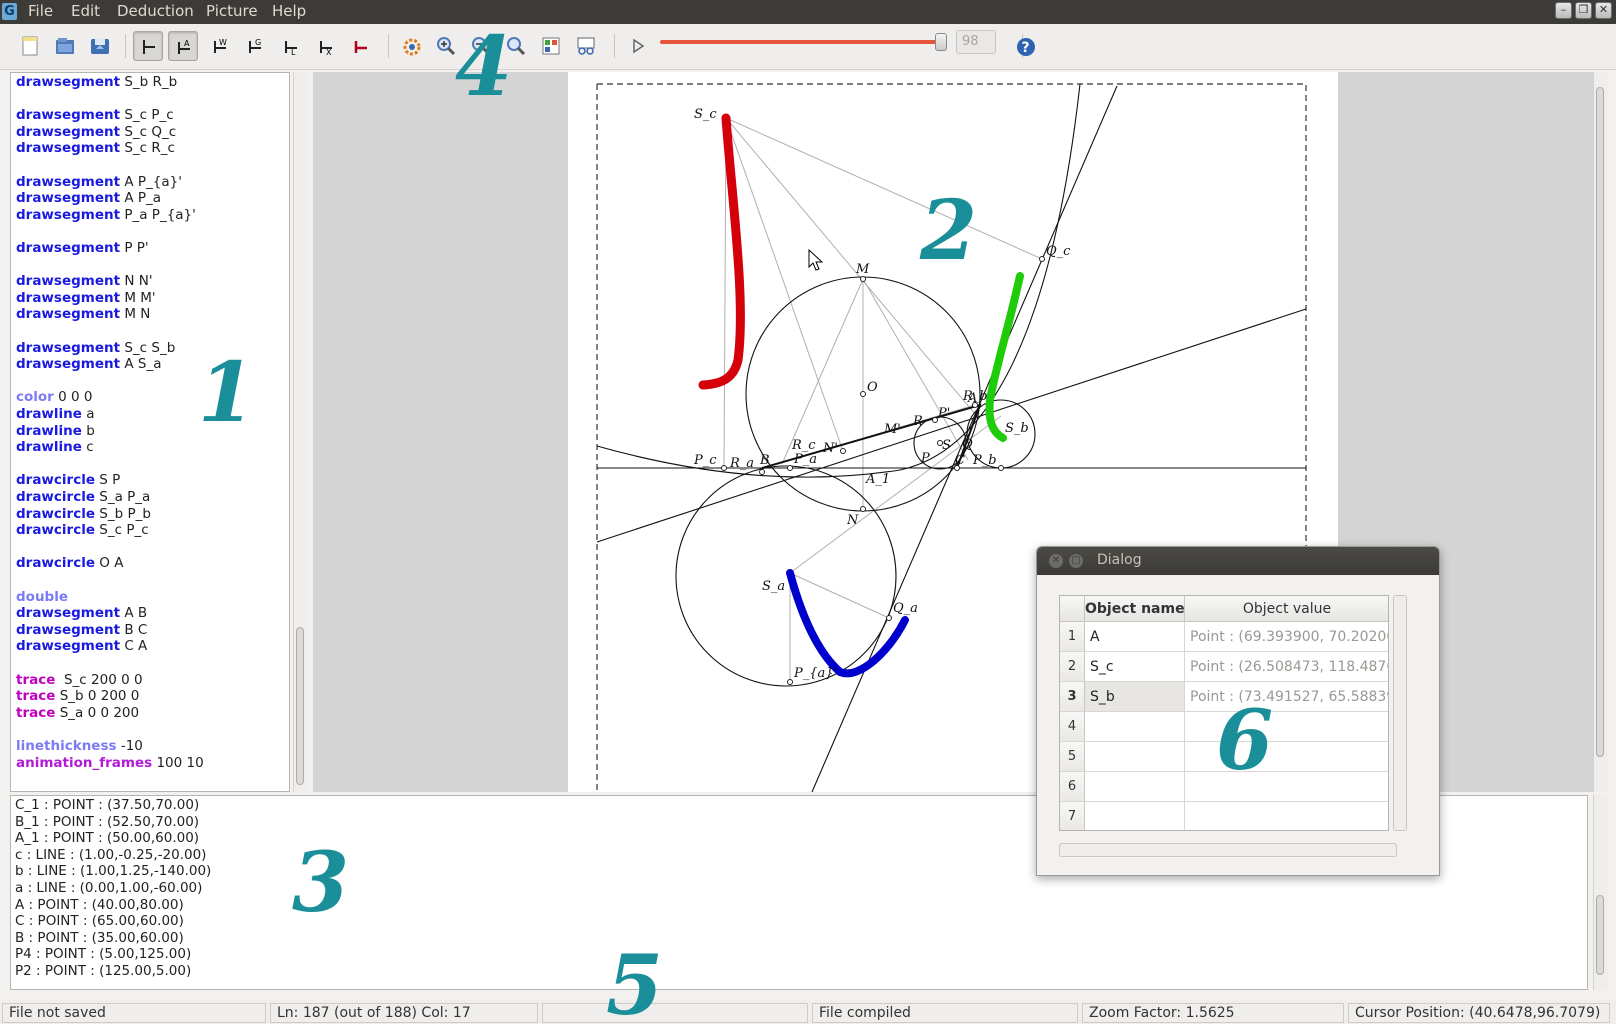  Describe the element at coordinates (586, 46) in the screenshot. I see `export-icon` at that location.